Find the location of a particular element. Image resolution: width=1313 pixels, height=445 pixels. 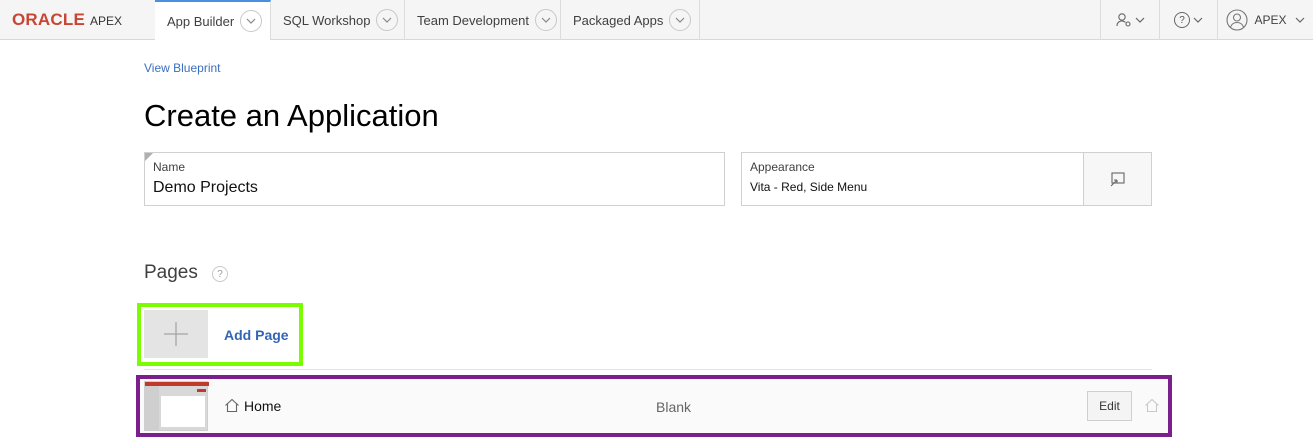

page-thumbnail is located at coordinates (176, 406).